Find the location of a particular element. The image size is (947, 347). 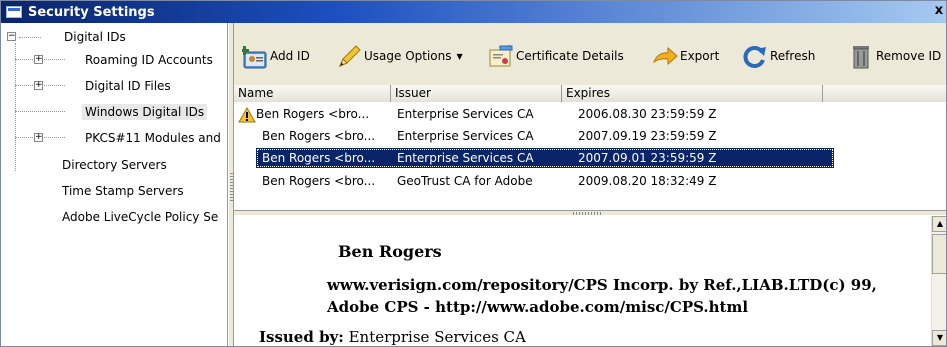

tree-item-label: Digital ID Files is located at coordinates (128, 86).